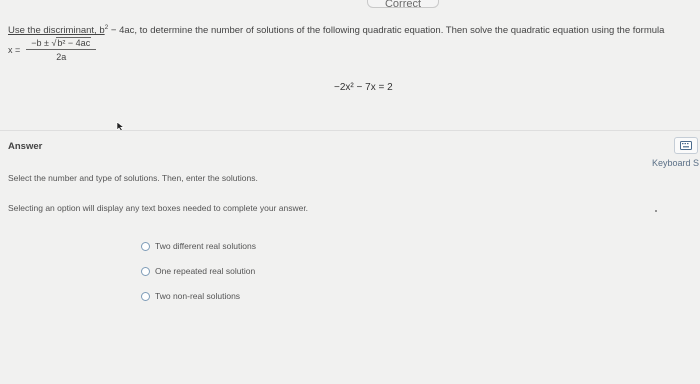 This screenshot has width=700, height=384. I want to click on keyboard-icon, so click(686, 145).